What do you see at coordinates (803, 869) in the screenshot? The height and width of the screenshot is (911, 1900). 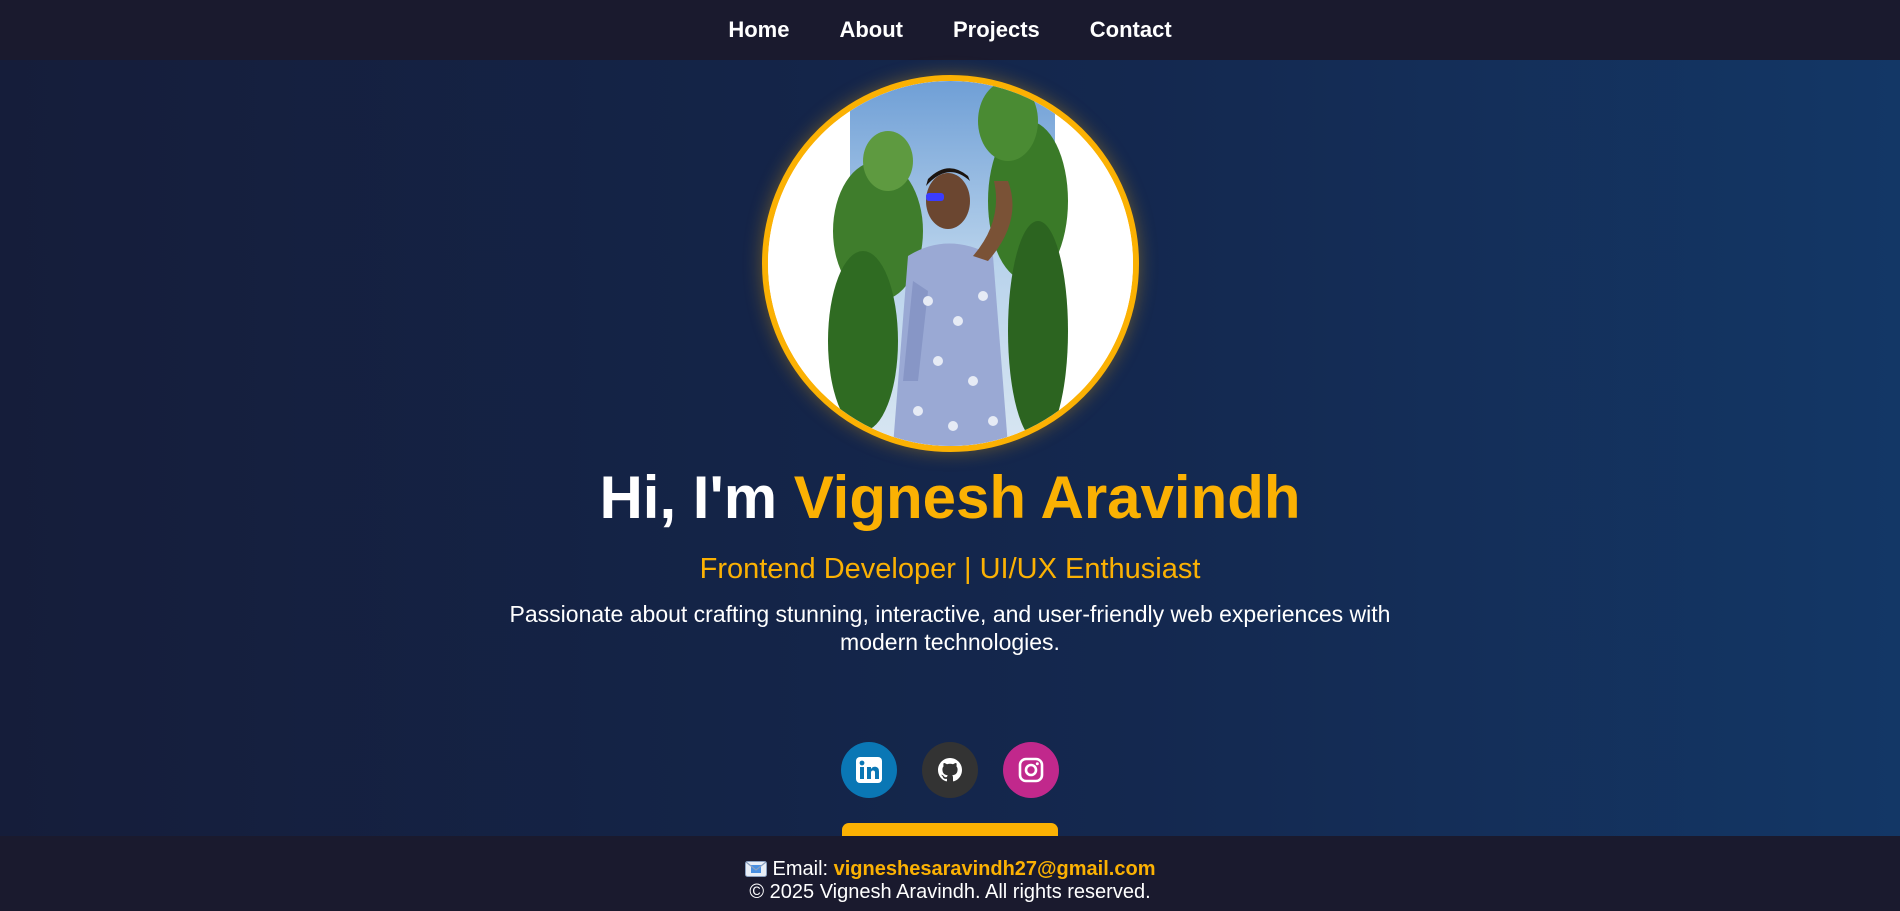 I see `email-label: Email:` at bounding box center [803, 869].